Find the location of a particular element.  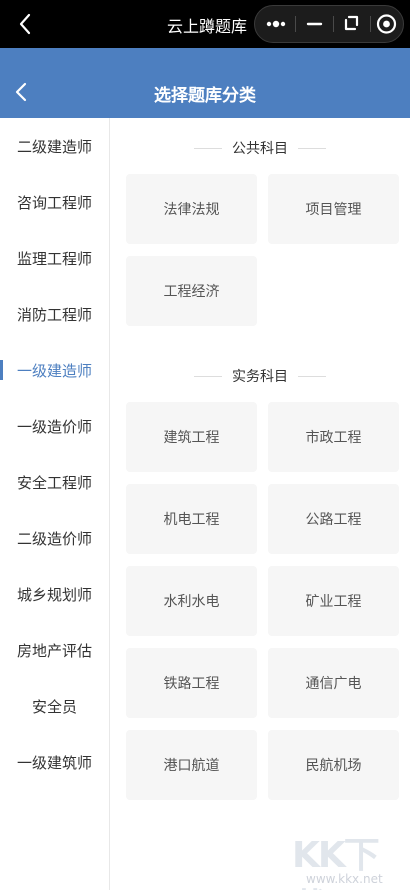

minimize-icon is located at coordinates (314, 24).